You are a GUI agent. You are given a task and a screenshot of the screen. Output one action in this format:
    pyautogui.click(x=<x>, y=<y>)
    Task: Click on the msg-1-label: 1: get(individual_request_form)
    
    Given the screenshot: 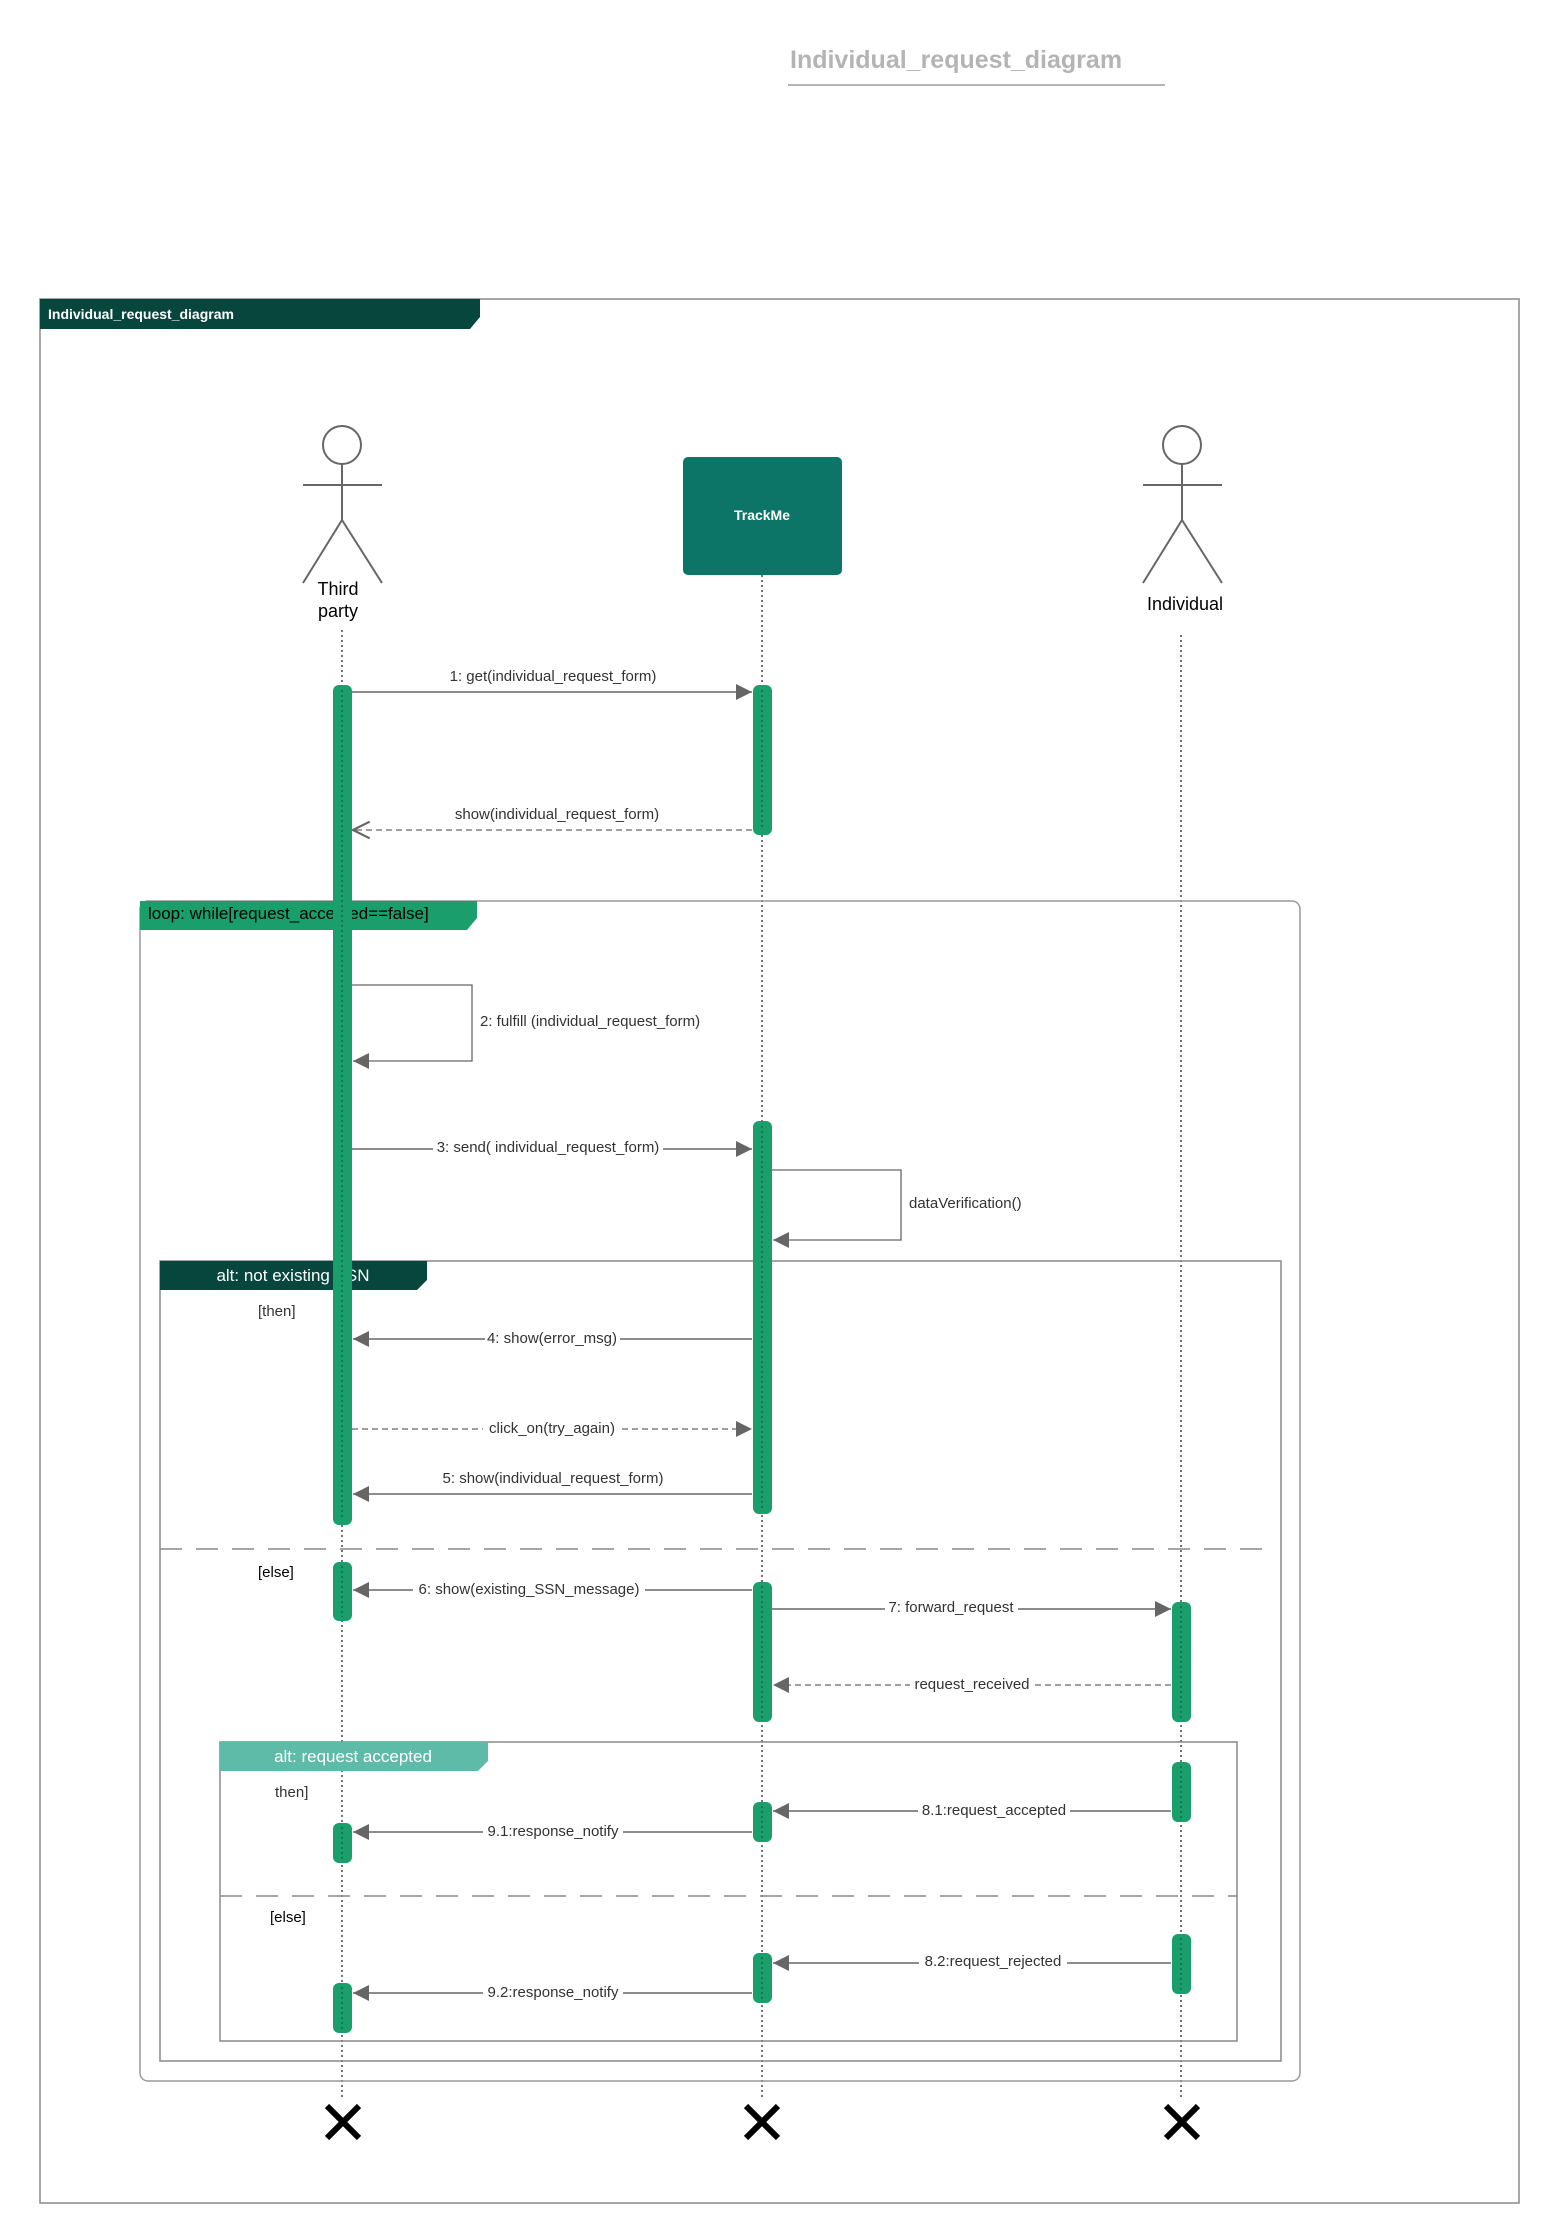 What is the action you would take?
    pyautogui.click(x=553, y=676)
    